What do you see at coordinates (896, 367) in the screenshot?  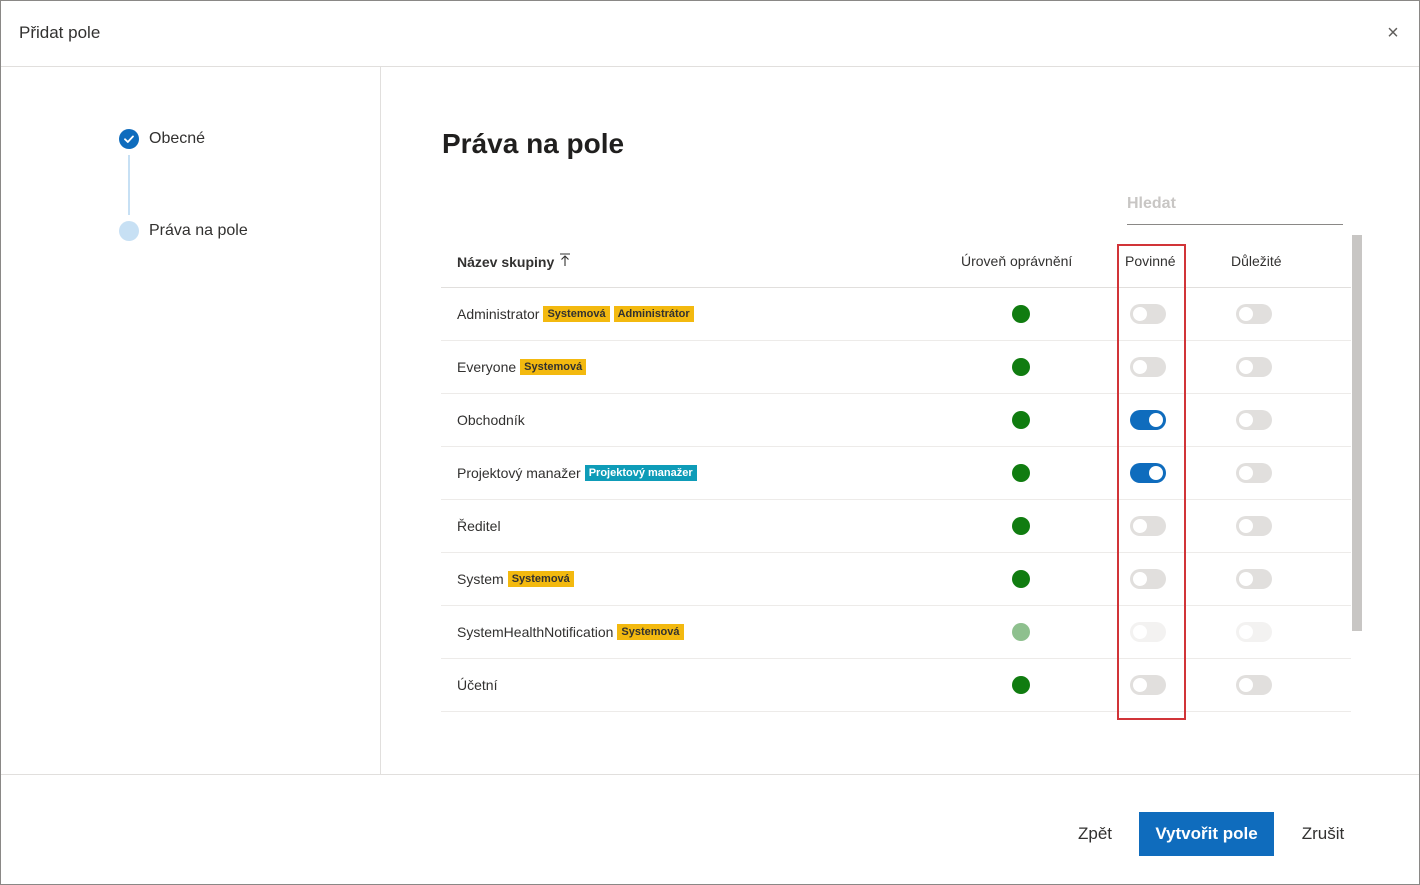 I see `table-row: Everyone Systemová` at bounding box center [896, 367].